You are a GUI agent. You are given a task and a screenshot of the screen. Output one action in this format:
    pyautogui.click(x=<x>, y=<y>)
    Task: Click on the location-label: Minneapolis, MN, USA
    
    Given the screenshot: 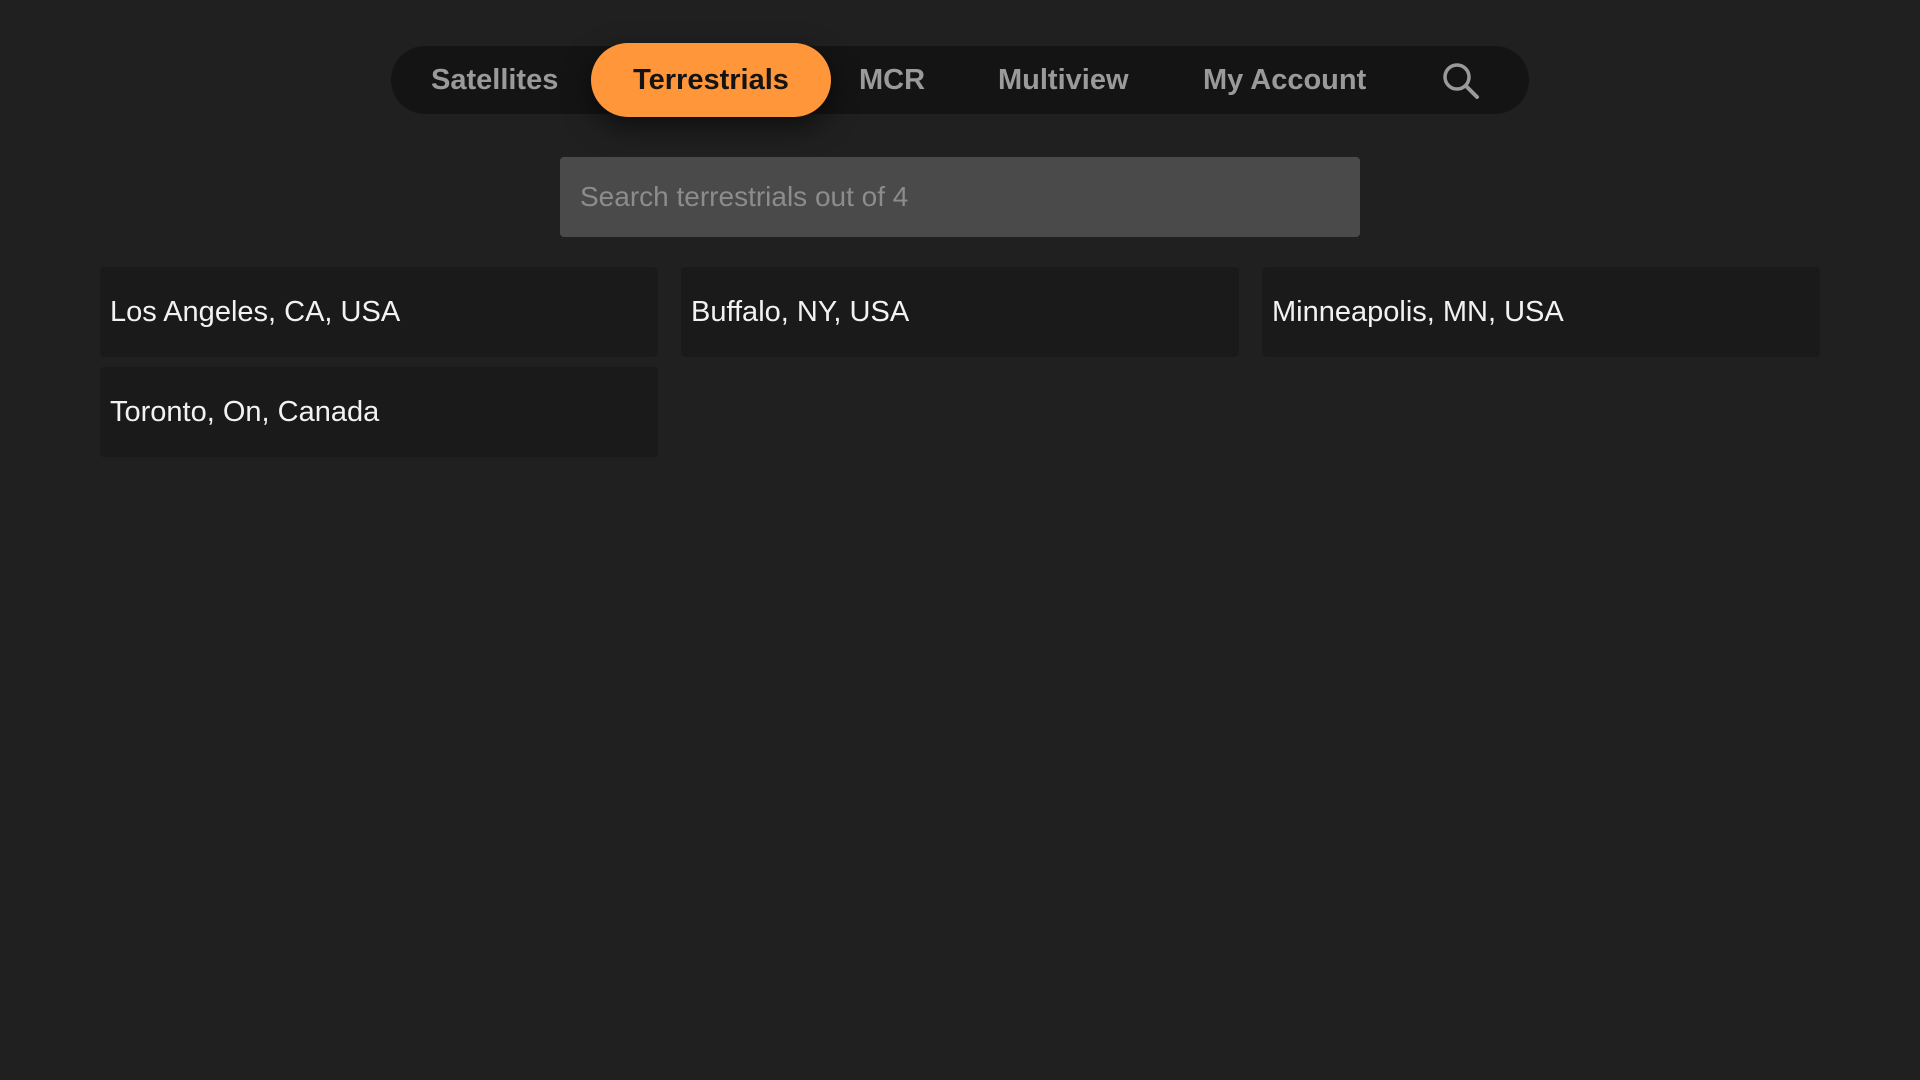 What is the action you would take?
    pyautogui.click(x=1418, y=312)
    